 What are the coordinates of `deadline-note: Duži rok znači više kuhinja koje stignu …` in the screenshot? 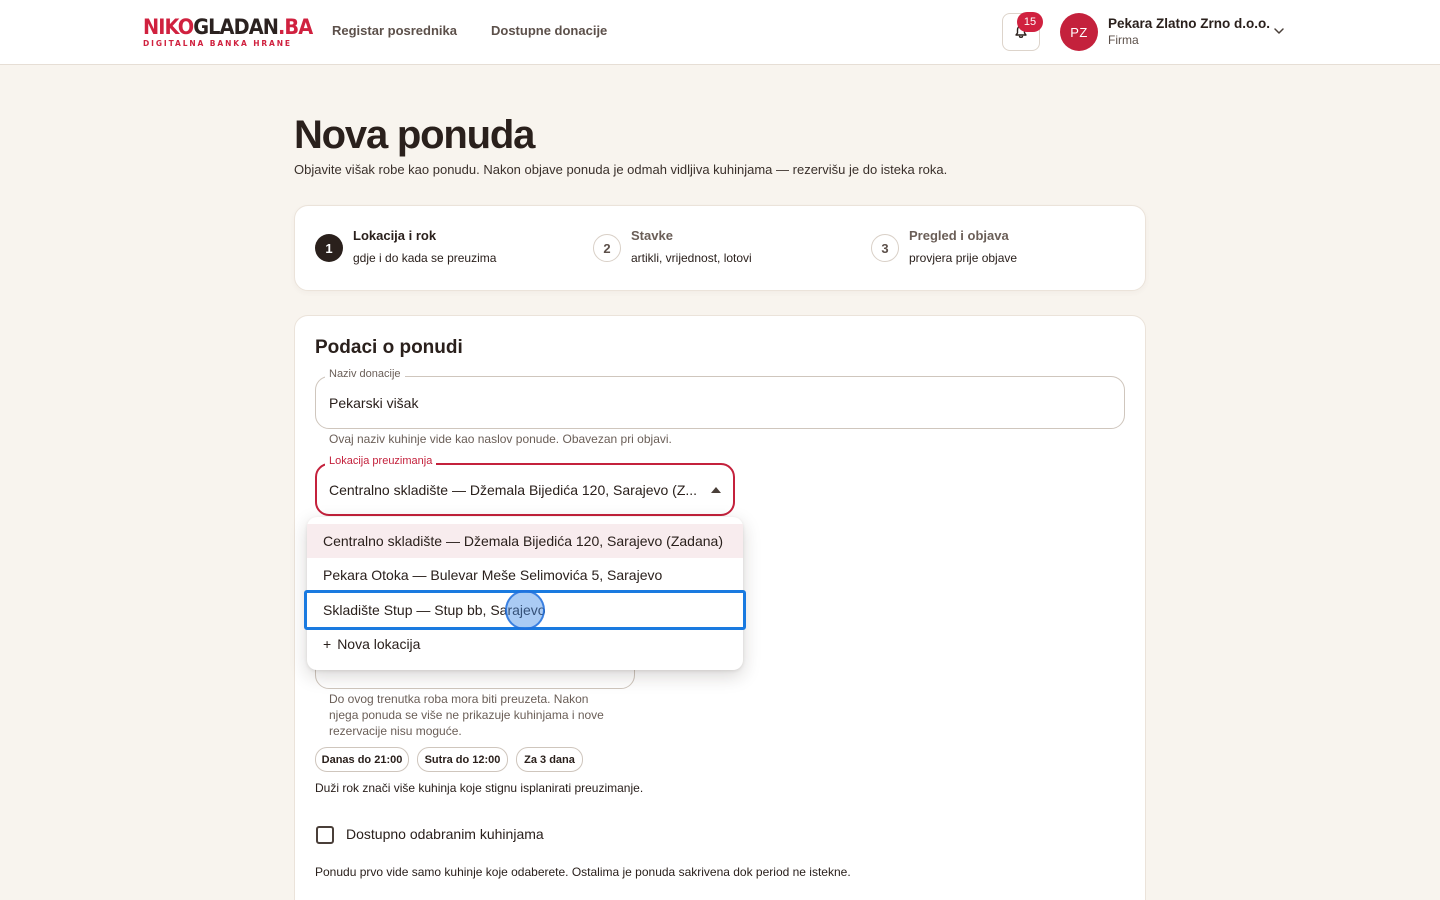 It's located at (479, 788).